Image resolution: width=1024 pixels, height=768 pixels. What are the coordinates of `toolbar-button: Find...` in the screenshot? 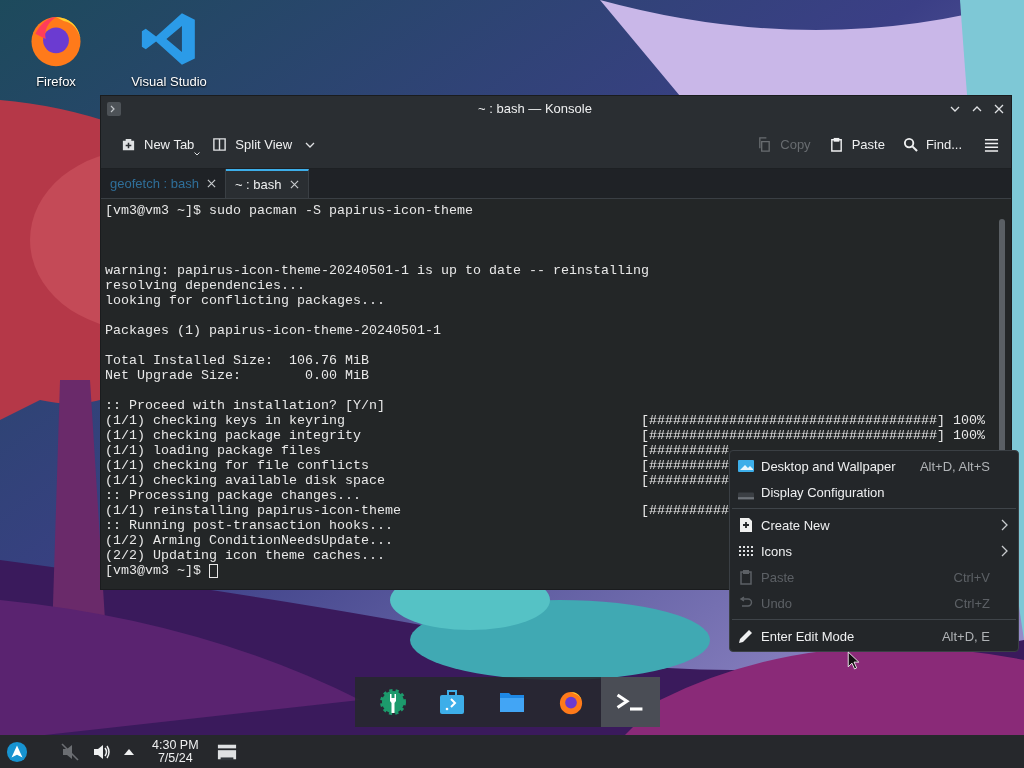 It's located at (932, 144).